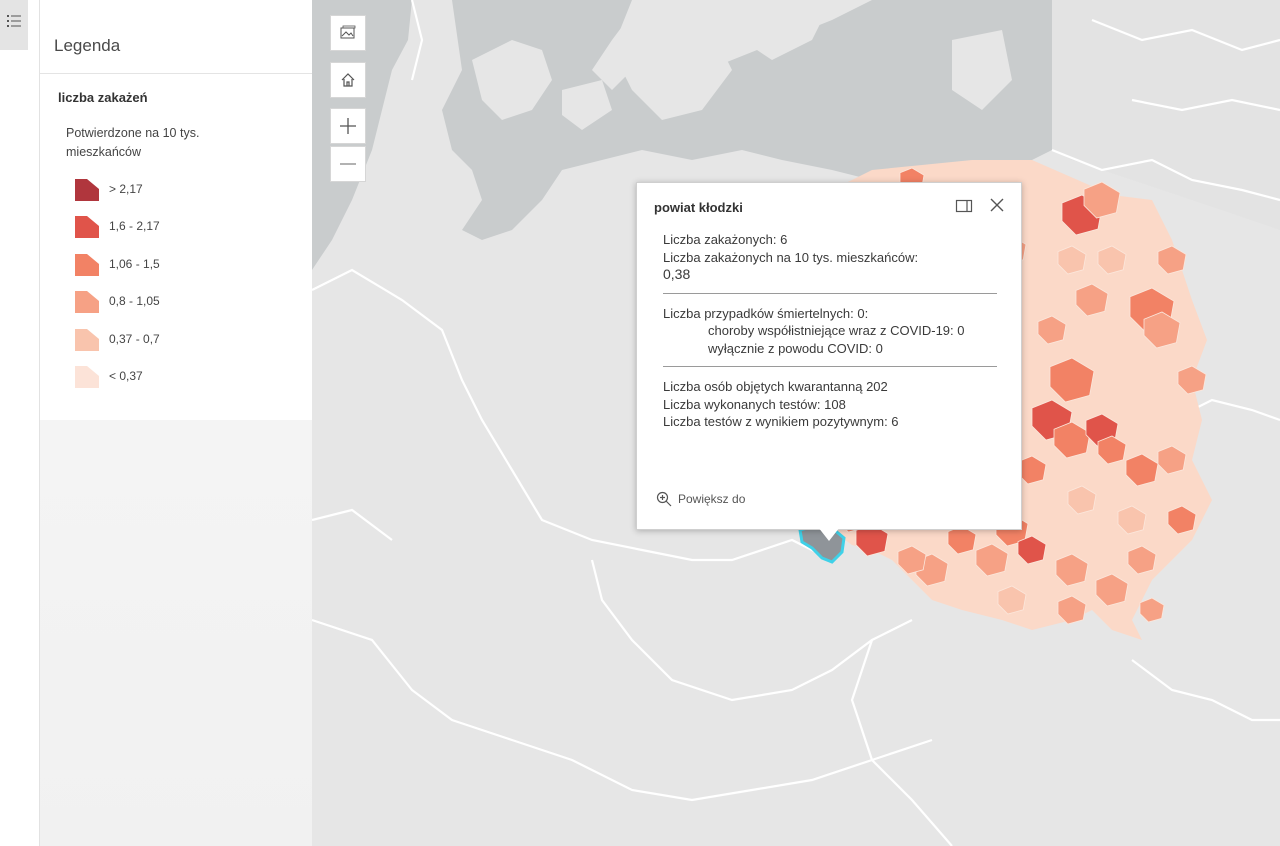 Image resolution: width=1280 pixels, height=846 pixels. What do you see at coordinates (997, 205) in the screenshot?
I see `close-icon` at bounding box center [997, 205].